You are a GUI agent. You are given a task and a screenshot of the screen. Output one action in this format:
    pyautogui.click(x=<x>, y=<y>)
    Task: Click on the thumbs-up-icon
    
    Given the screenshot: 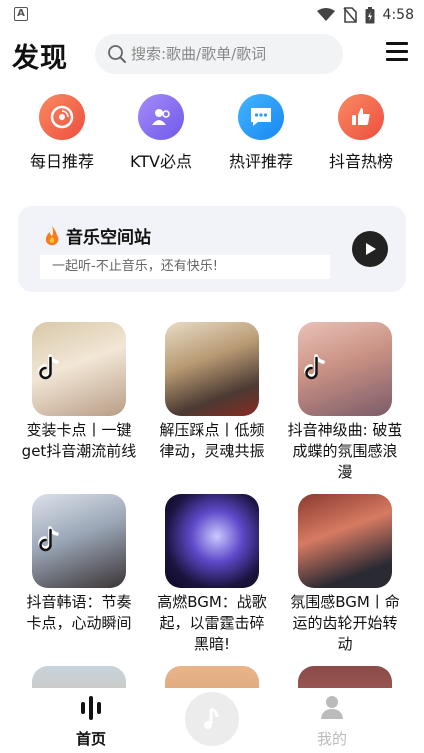 What is the action you would take?
    pyautogui.click(x=361, y=117)
    